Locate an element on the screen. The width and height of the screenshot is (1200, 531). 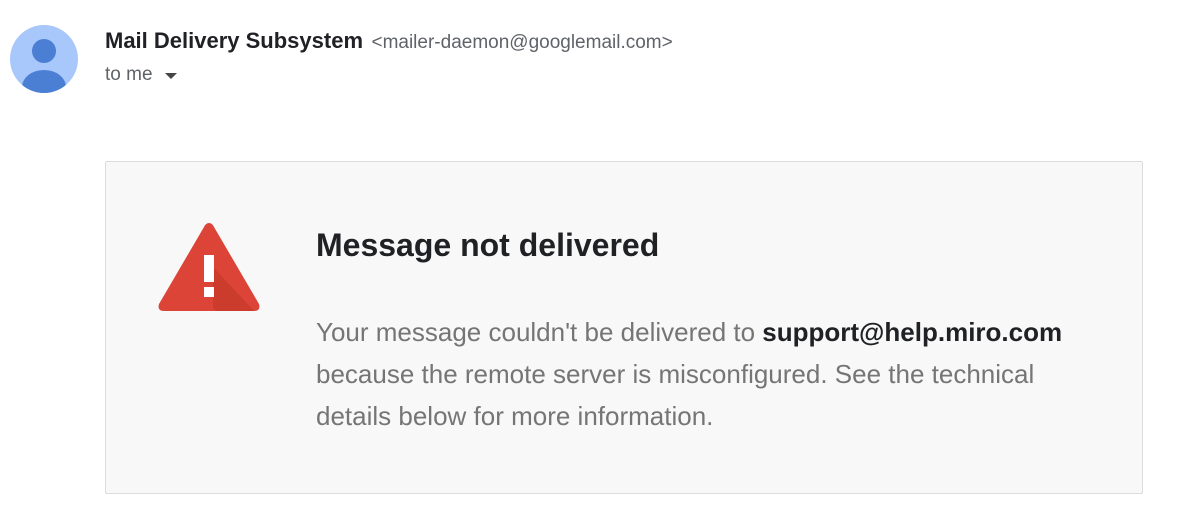
sender-email: <mailer-daemon@googlemail.com> is located at coordinates (522, 42).